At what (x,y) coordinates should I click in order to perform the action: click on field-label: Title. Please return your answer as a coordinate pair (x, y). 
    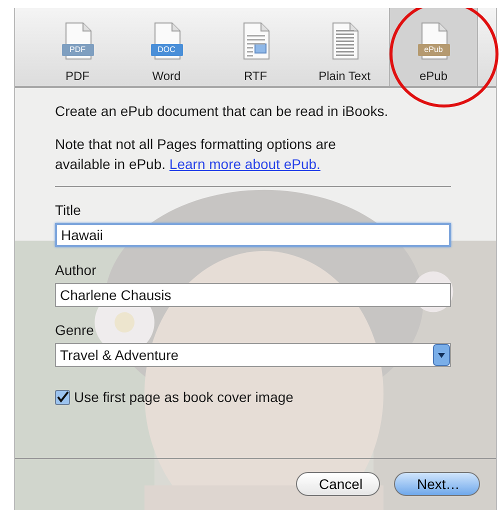
    Looking at the image, I should click on (68, 210).